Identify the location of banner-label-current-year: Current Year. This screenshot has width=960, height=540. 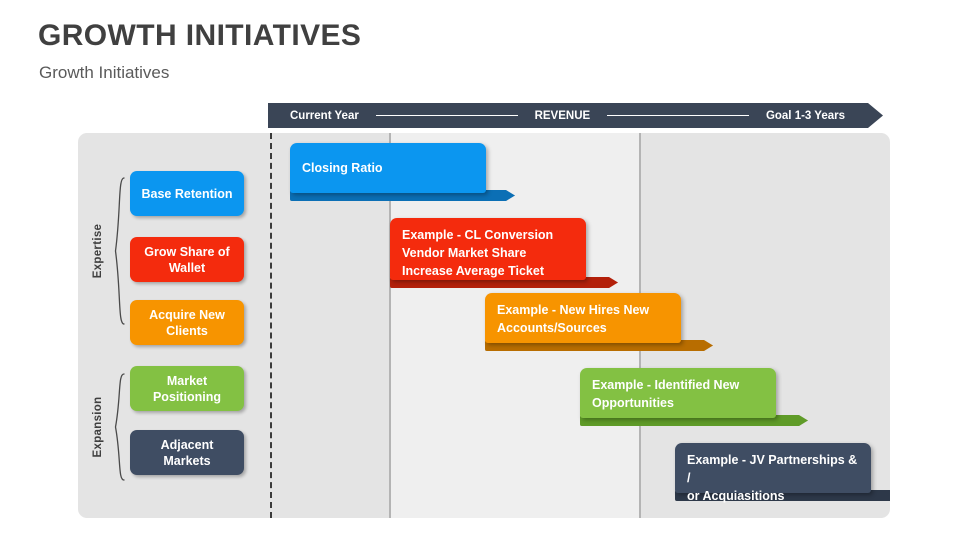
(324, 115).